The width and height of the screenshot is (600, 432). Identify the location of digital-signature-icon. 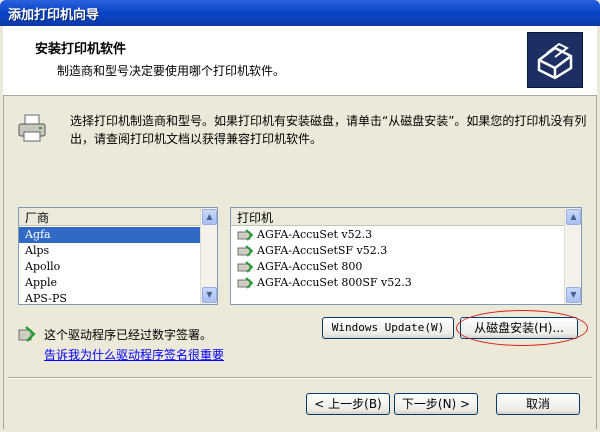
(27, 334).